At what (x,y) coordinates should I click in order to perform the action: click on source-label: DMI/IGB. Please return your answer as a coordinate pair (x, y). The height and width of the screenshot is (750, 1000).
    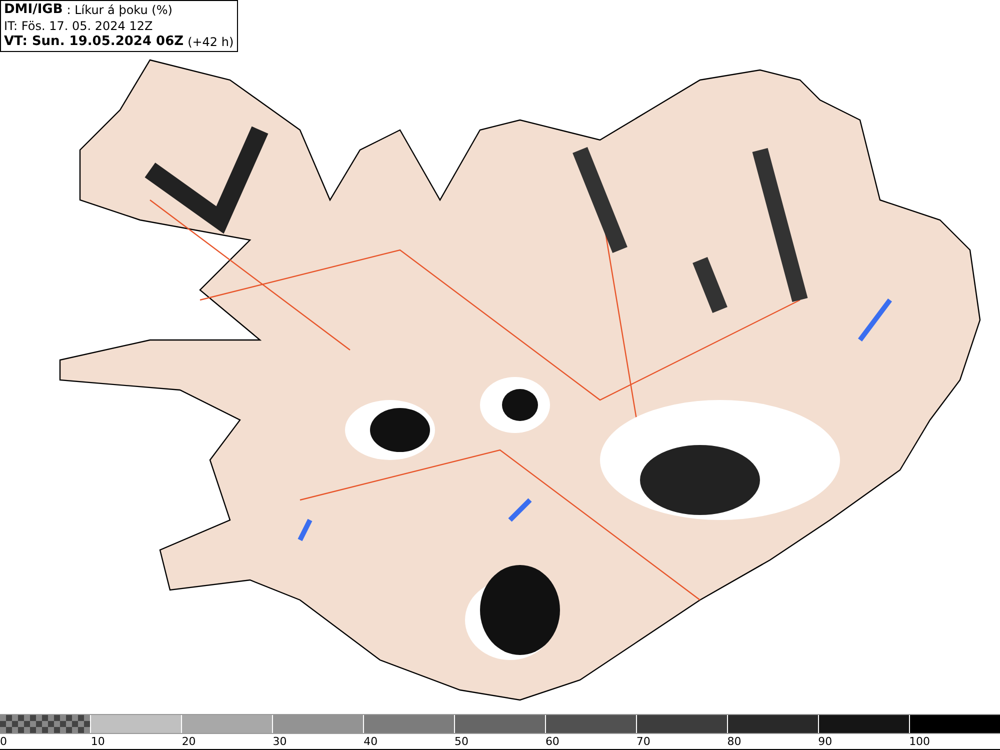
    Looking at the image, I should click on (33, 10).